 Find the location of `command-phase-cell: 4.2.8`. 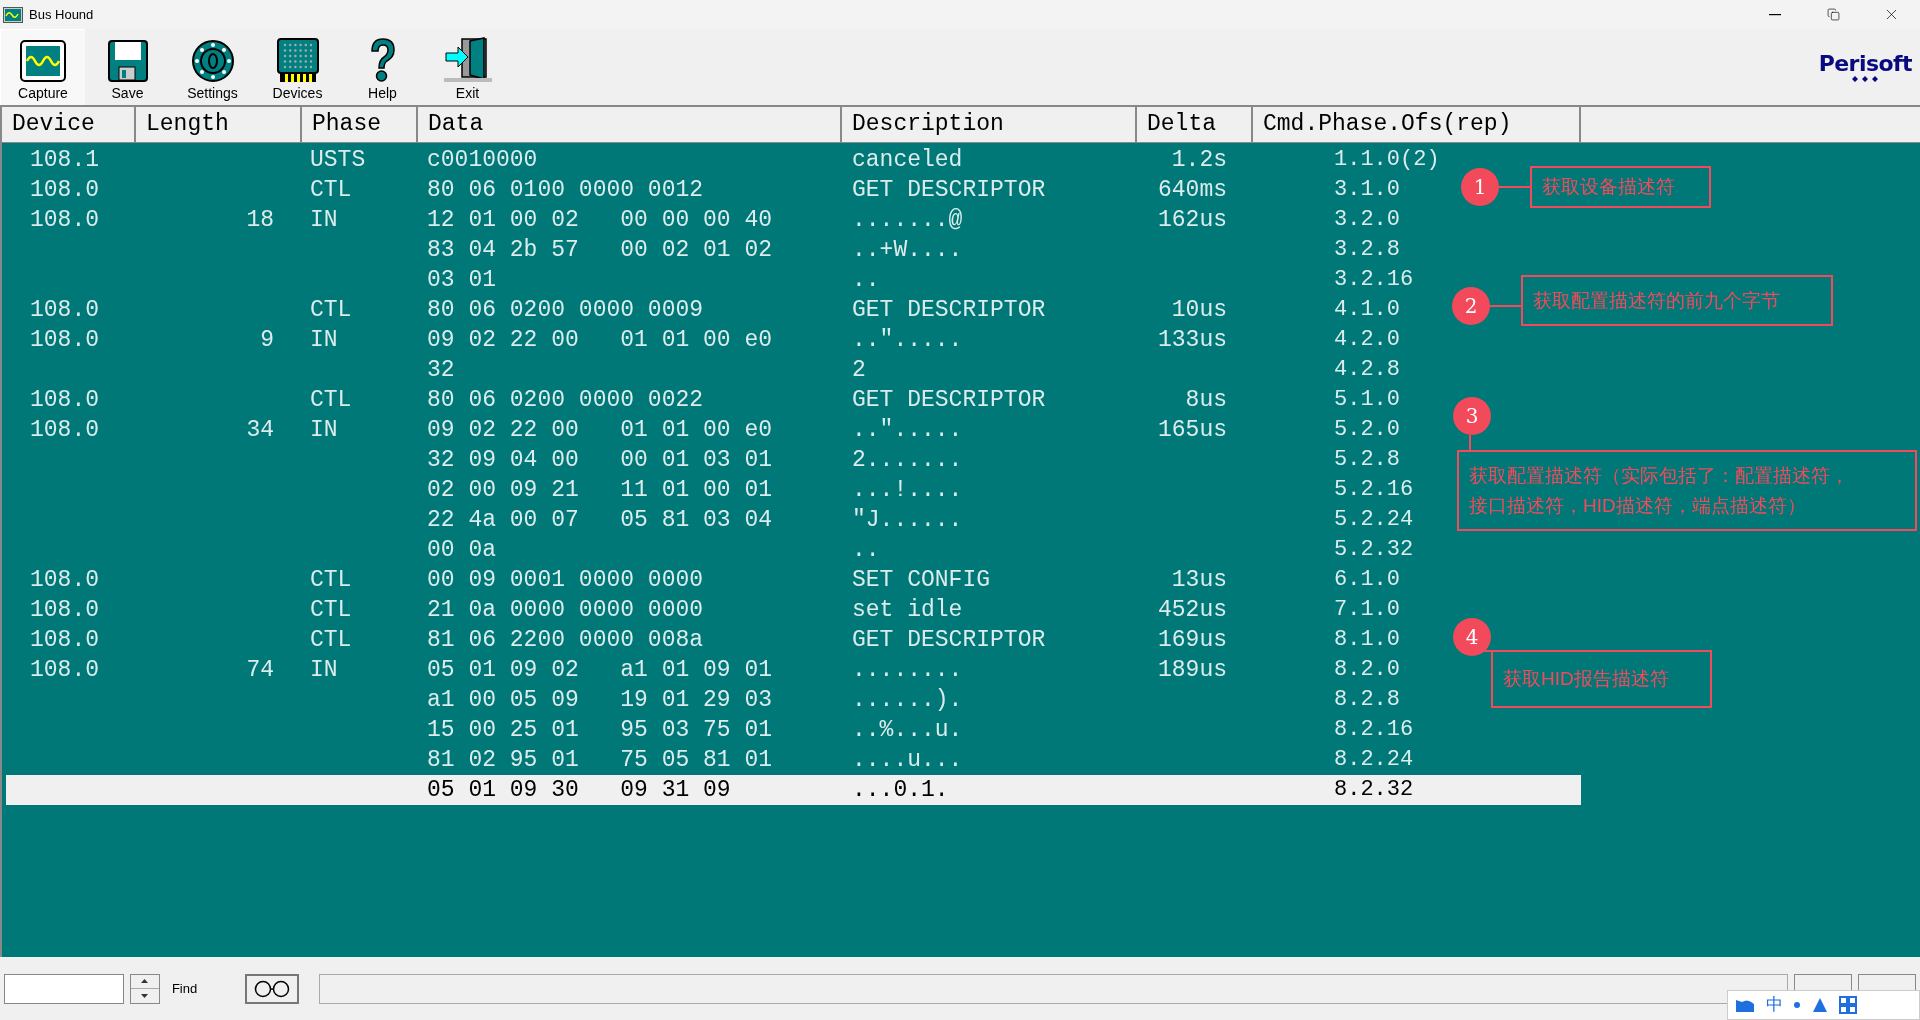

command-phase-cell: 4.2.8 is located at coordinates (1367, 370).